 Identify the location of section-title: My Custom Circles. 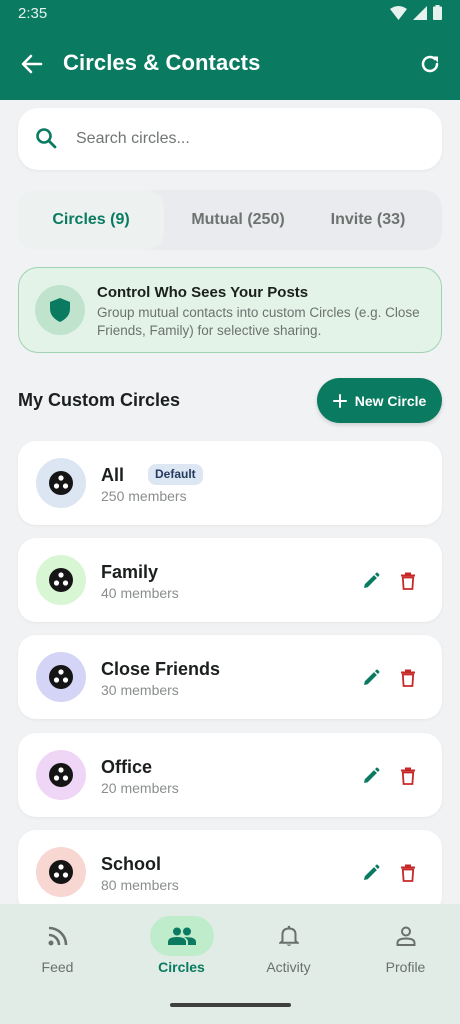
(99, 400).